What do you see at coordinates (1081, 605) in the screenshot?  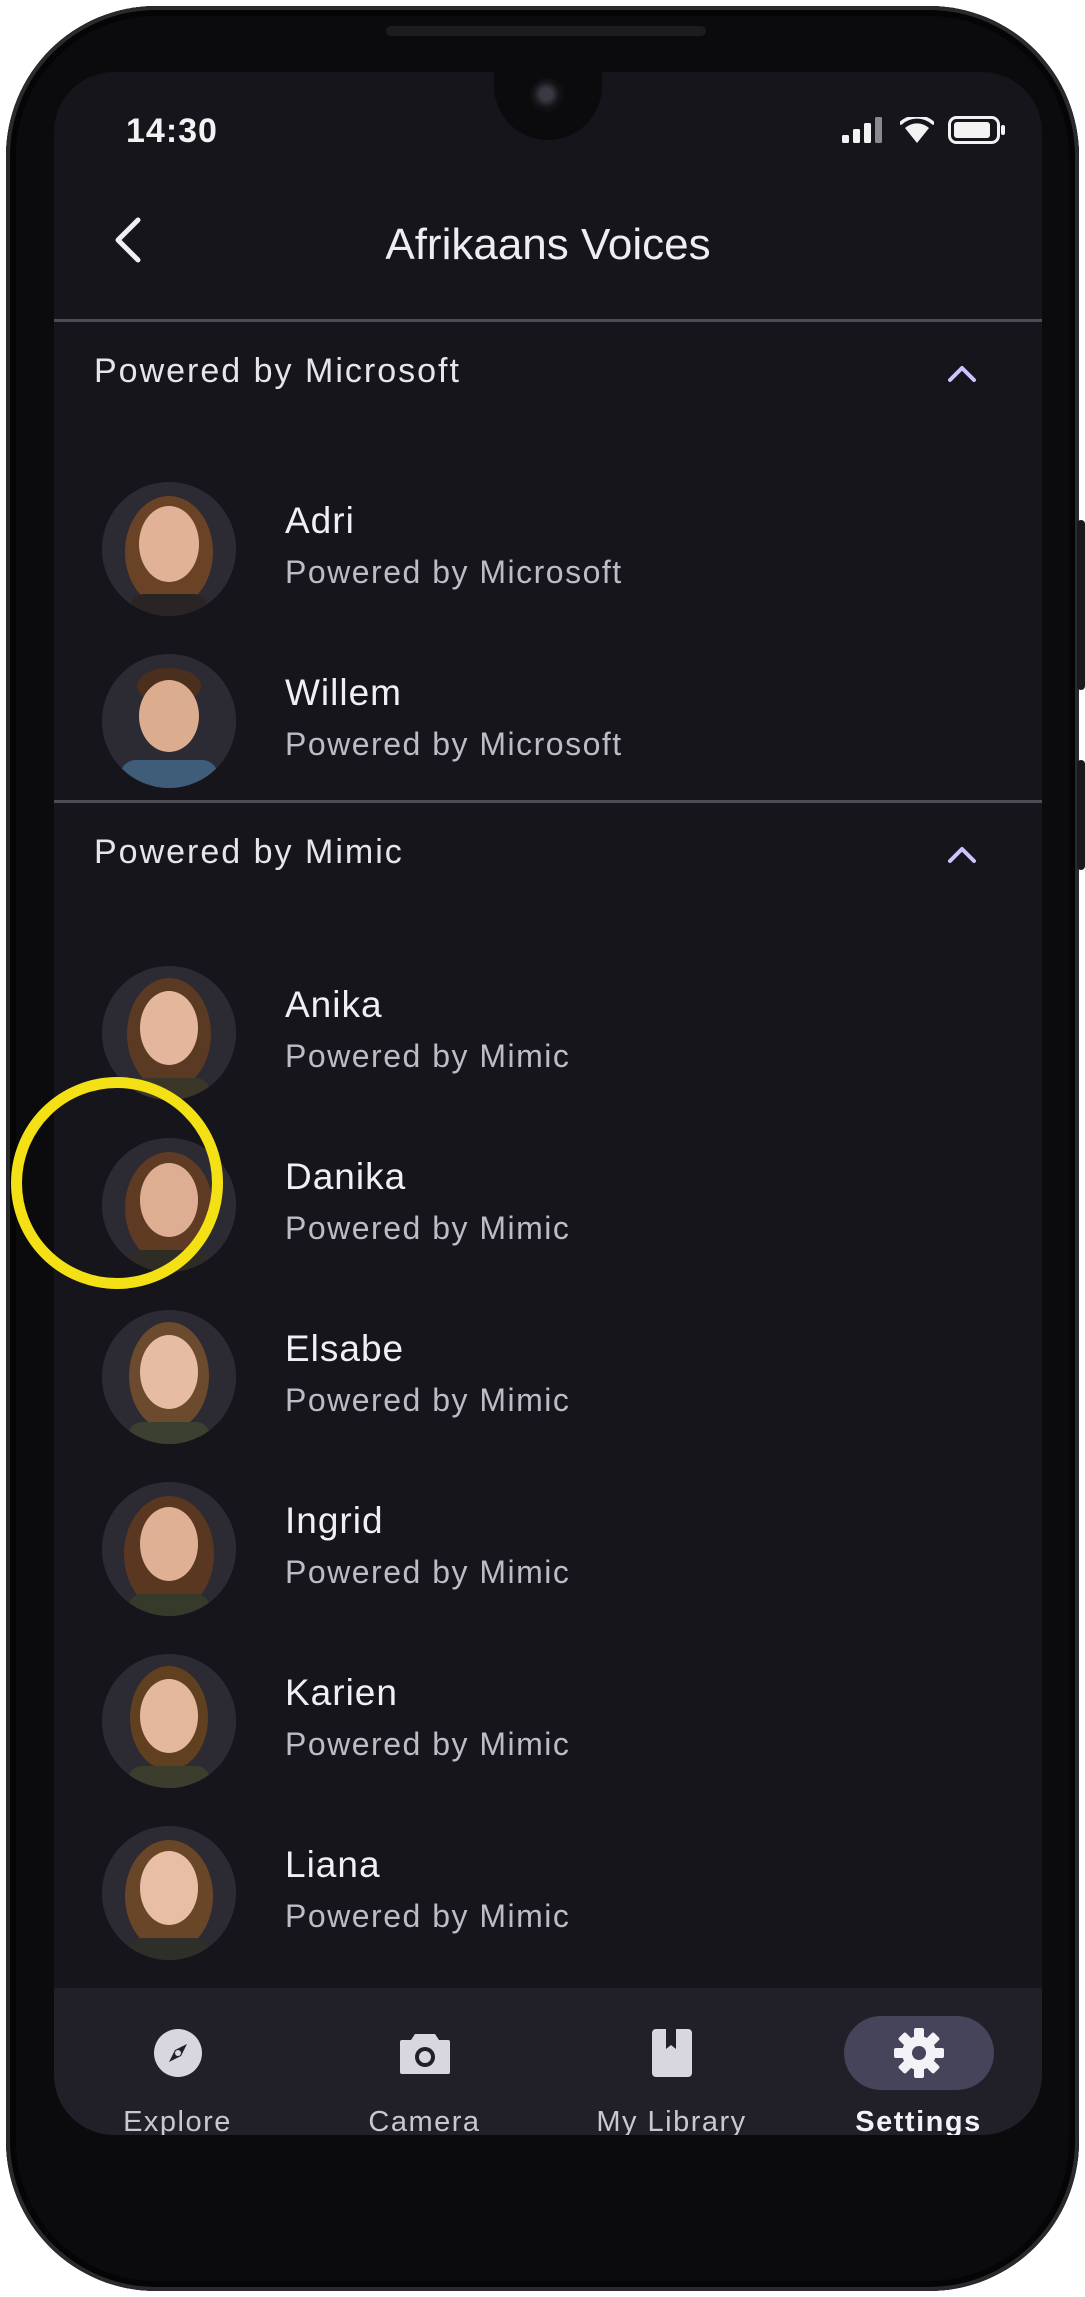 I see `volume-button` at bounding box center [1081, 605].